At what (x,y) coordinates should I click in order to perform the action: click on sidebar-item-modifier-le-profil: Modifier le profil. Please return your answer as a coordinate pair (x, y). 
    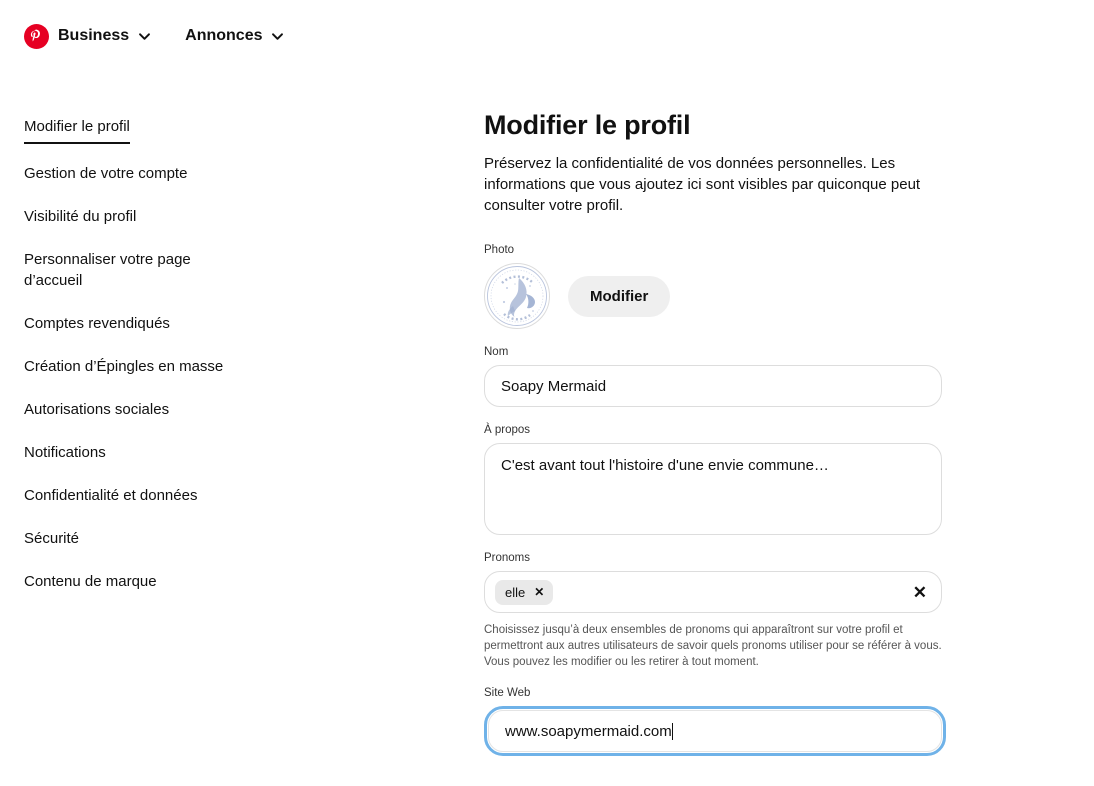
    Looking at the image, I should click on (77, 130).